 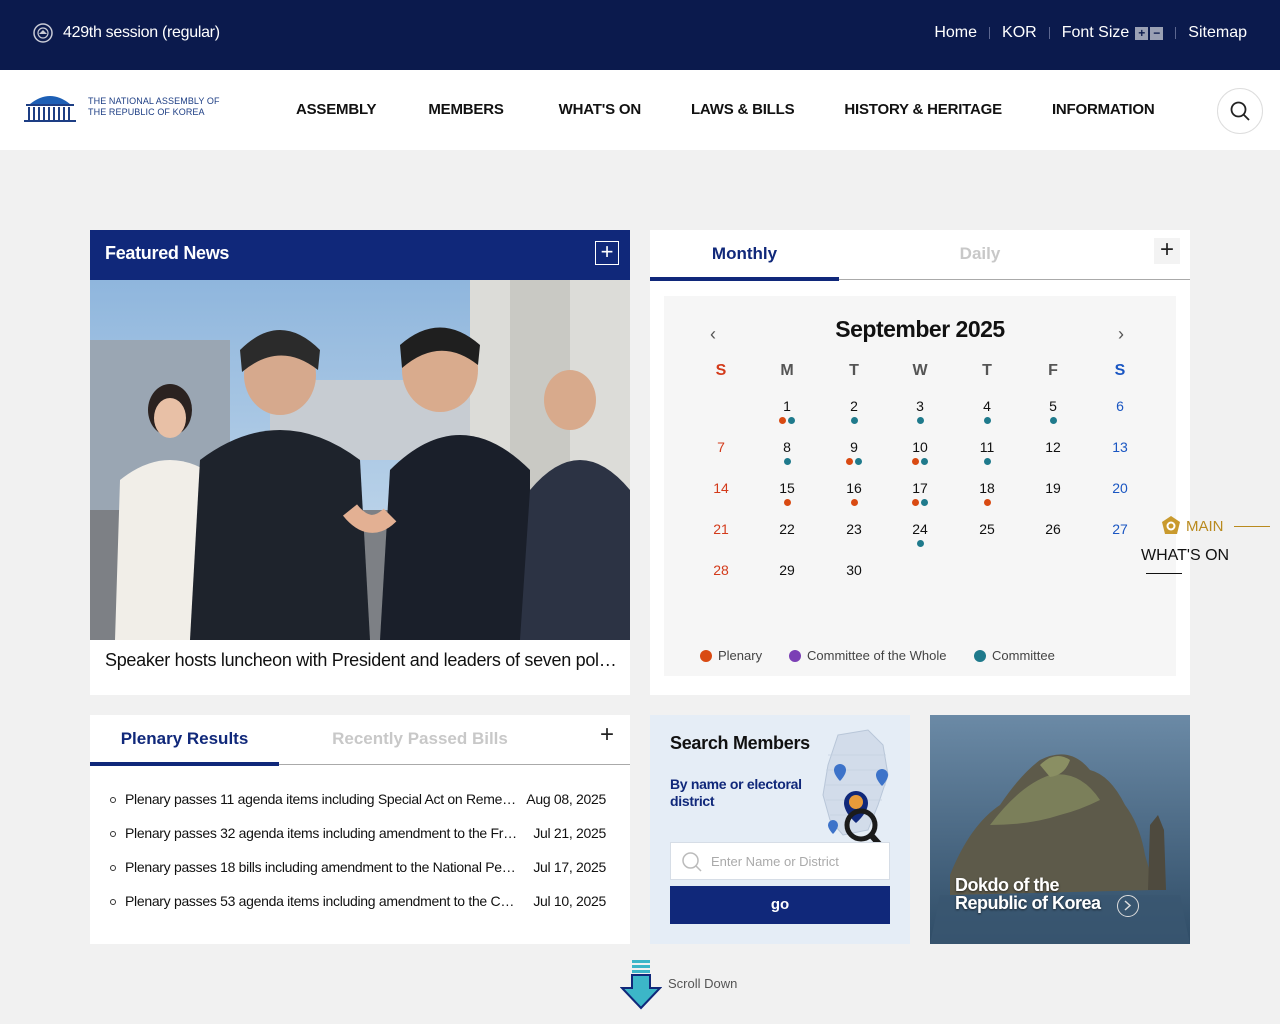 What do you see at coordinates (1053, 370) in the screenshot?
I see `weekday-fri: F` at bounding box center [1053, 370].